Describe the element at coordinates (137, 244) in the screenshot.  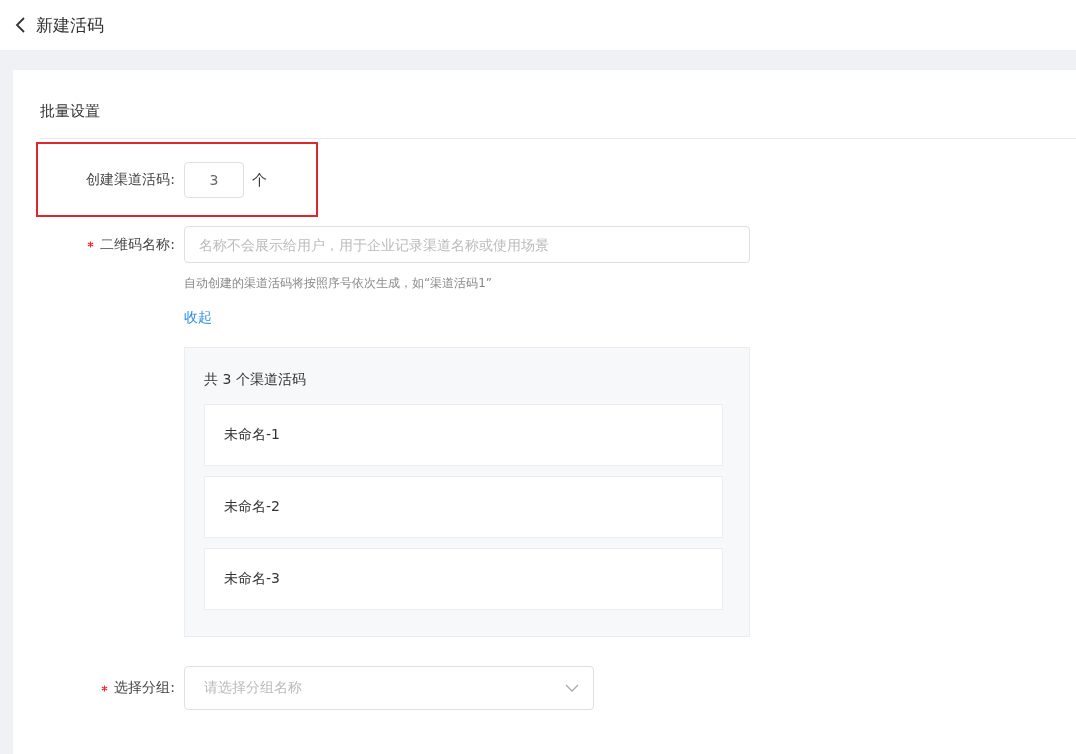
I see `field-label: 二维码名称:` at that location.